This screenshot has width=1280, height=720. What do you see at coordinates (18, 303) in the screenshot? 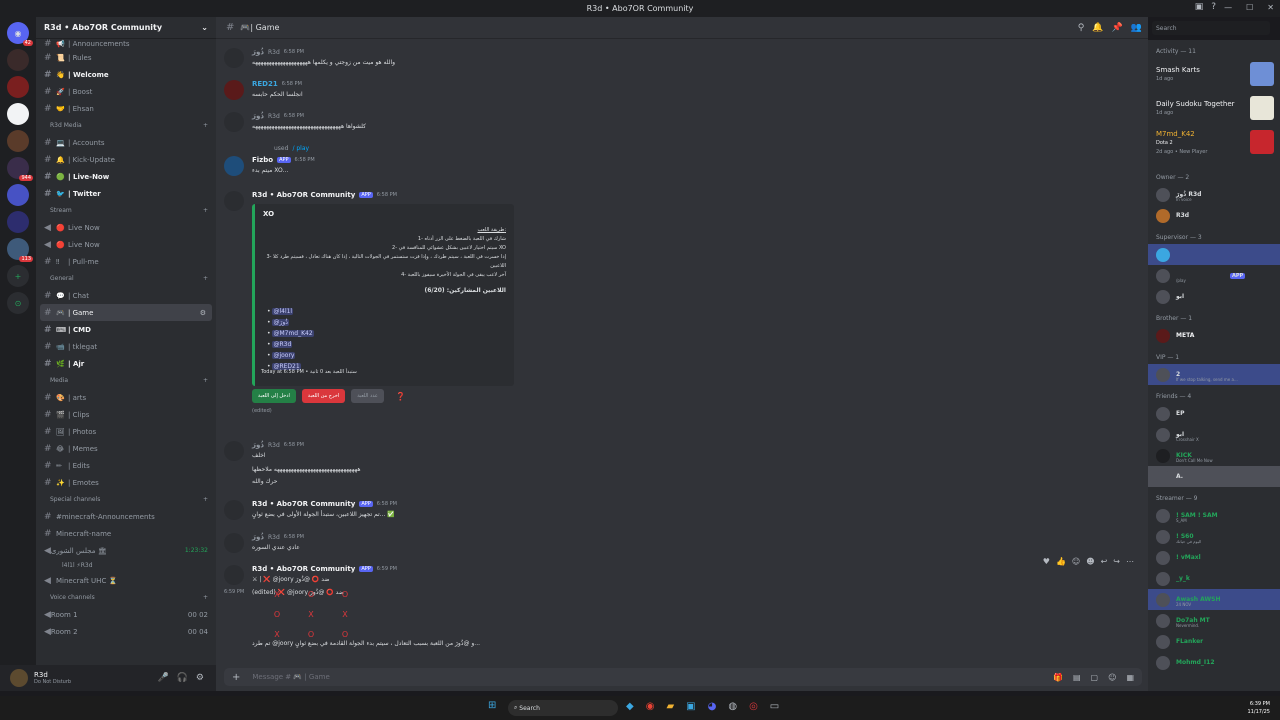
I see `discover-icon: ⊙` at bounding box center [18, 303].